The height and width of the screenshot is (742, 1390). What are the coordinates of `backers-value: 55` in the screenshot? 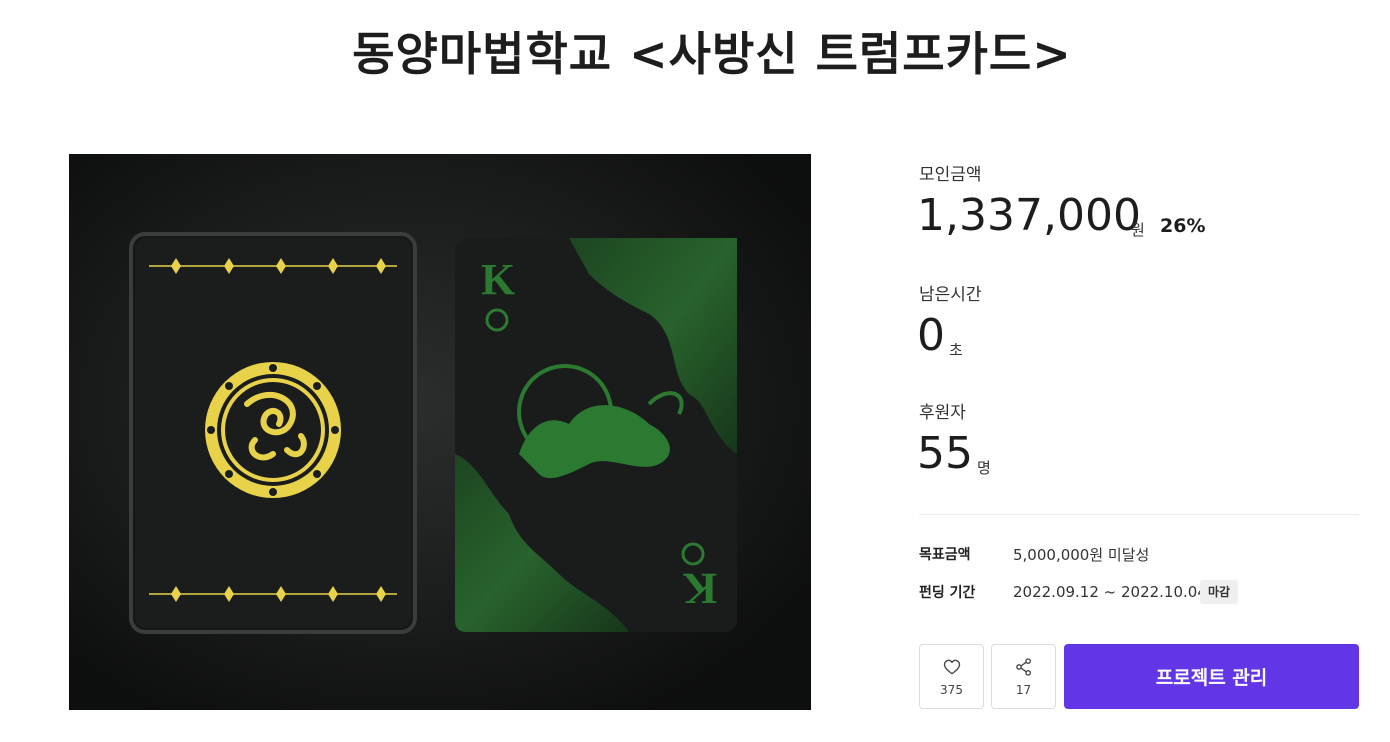 It's located at (945, 453).